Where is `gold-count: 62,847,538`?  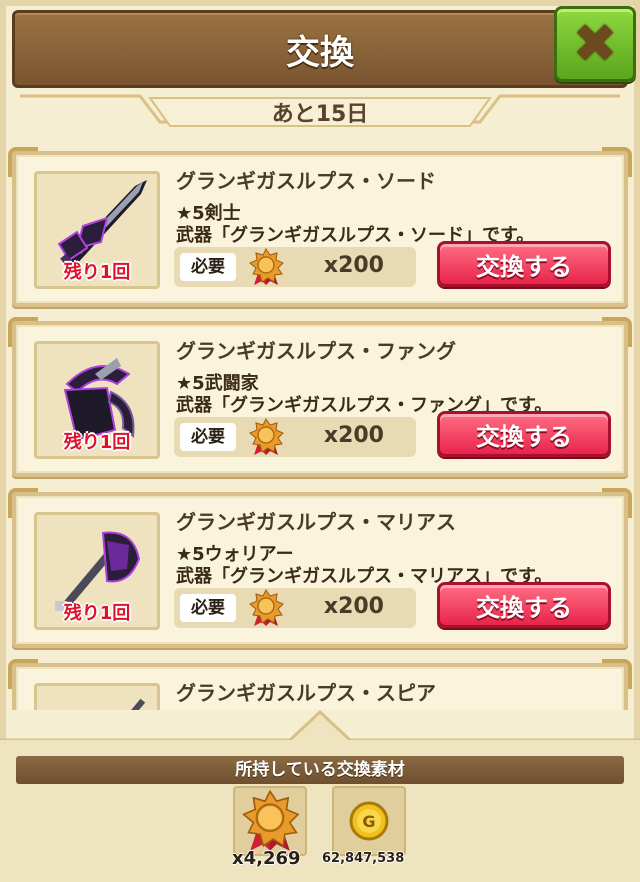 gold-count: 62,847,538 is located at coordinates (363, 858).